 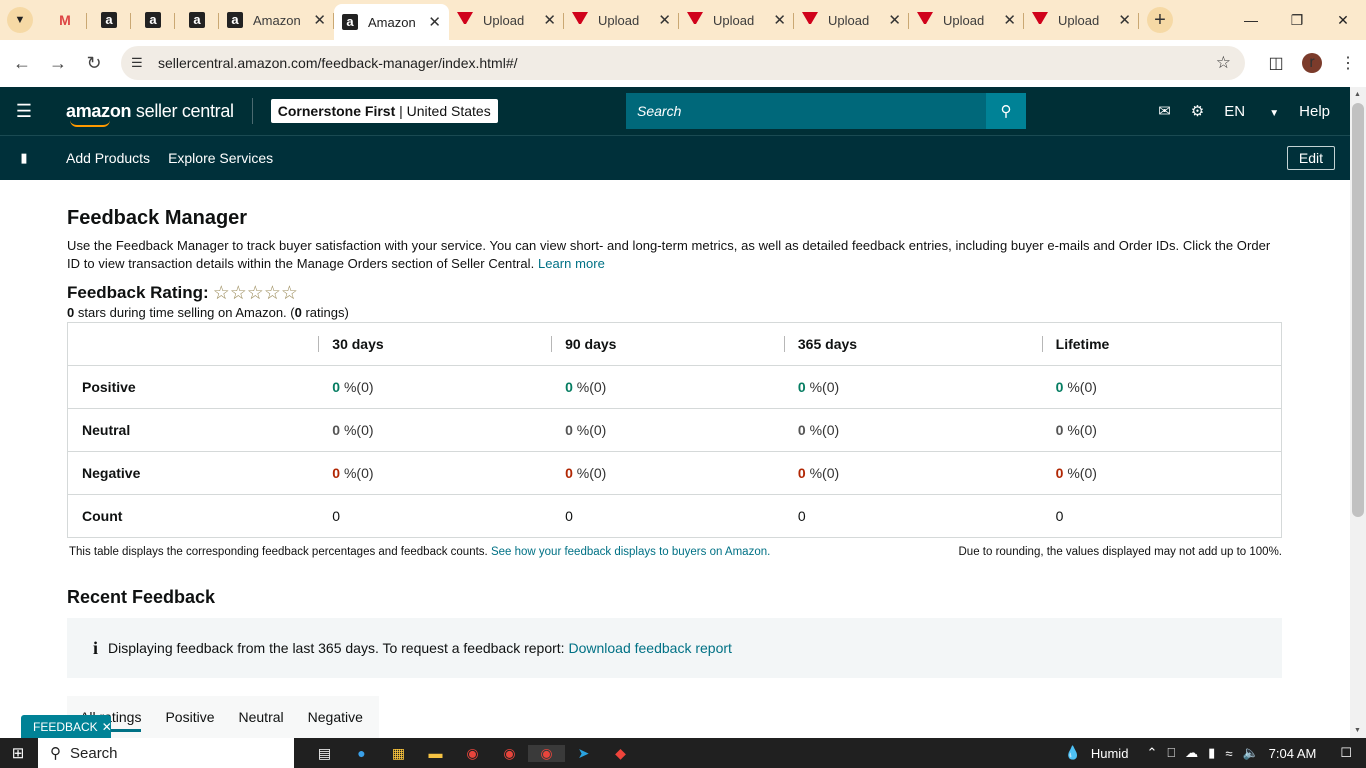 I want to click on reload-icon: ↻, so click(x=94, y=63).